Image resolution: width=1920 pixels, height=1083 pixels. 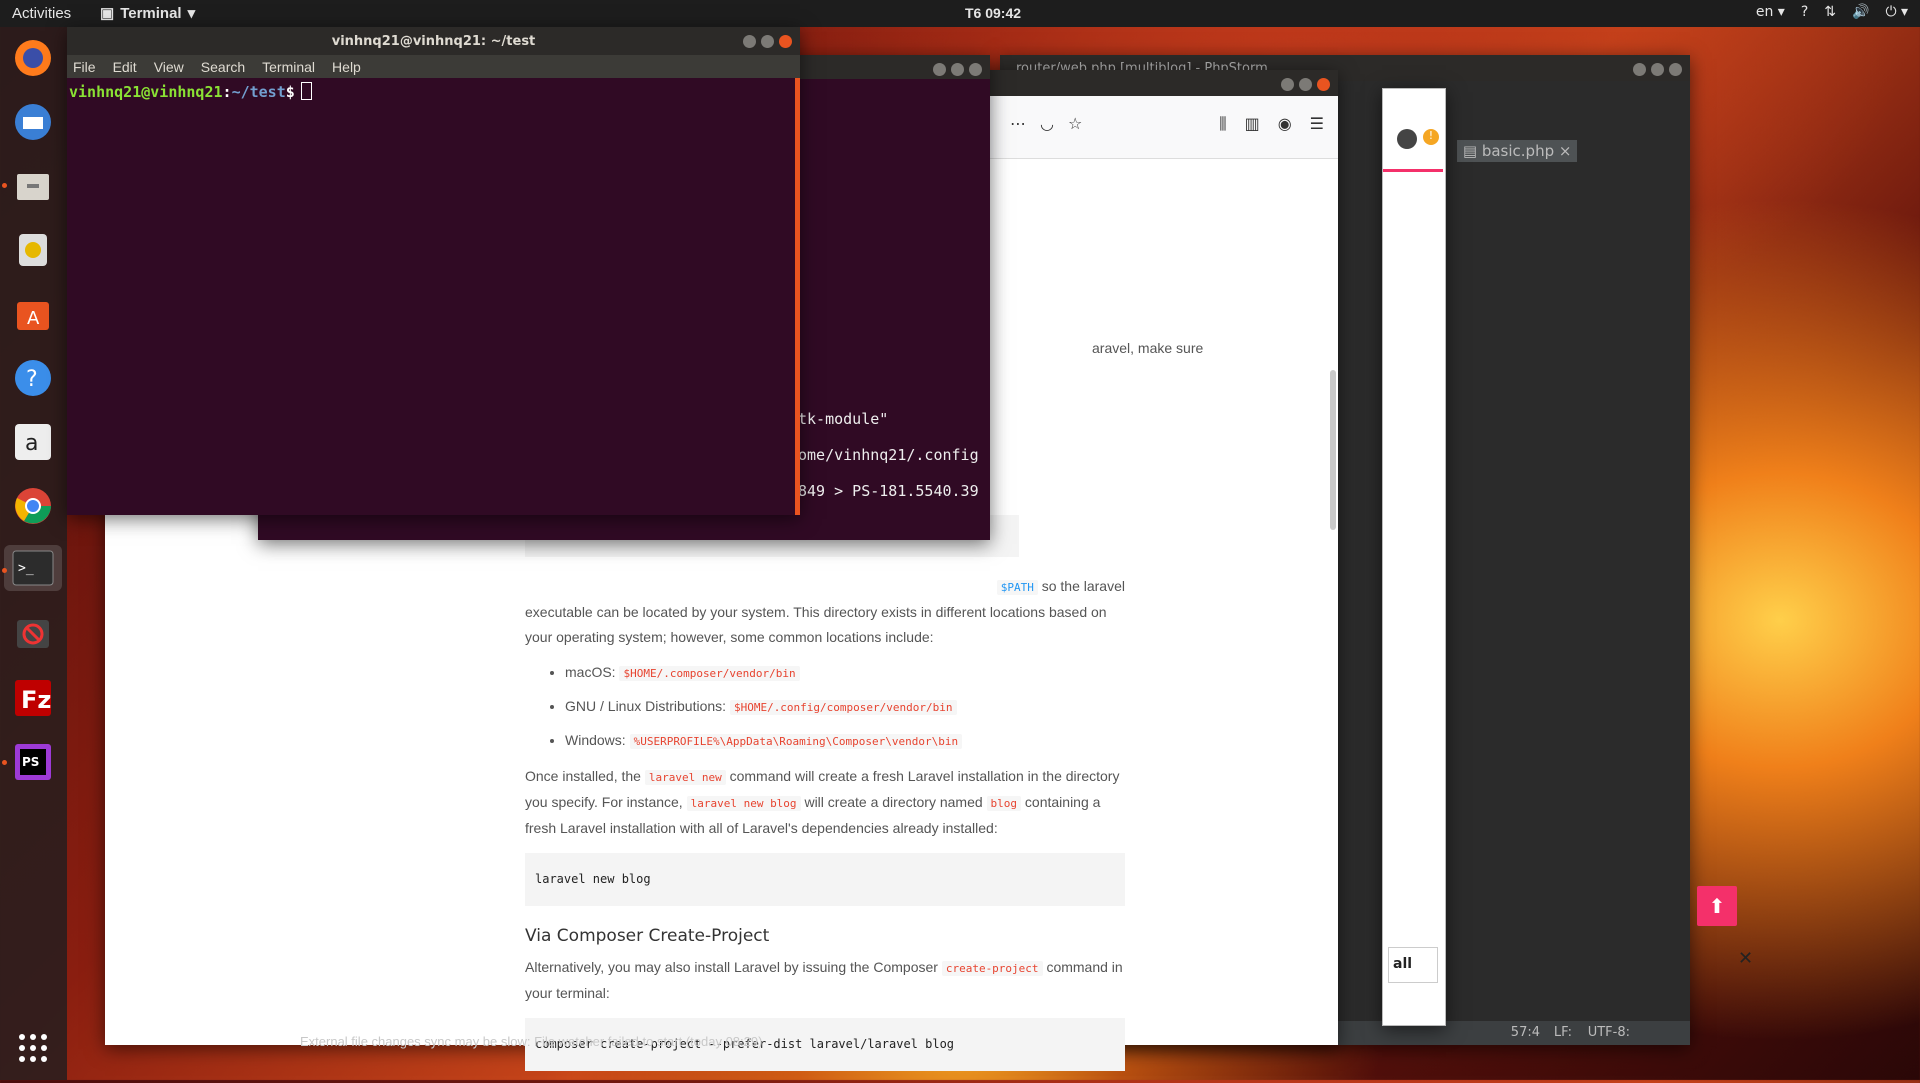 I want to click on help-icon: ?, so click(x=33, y=378).